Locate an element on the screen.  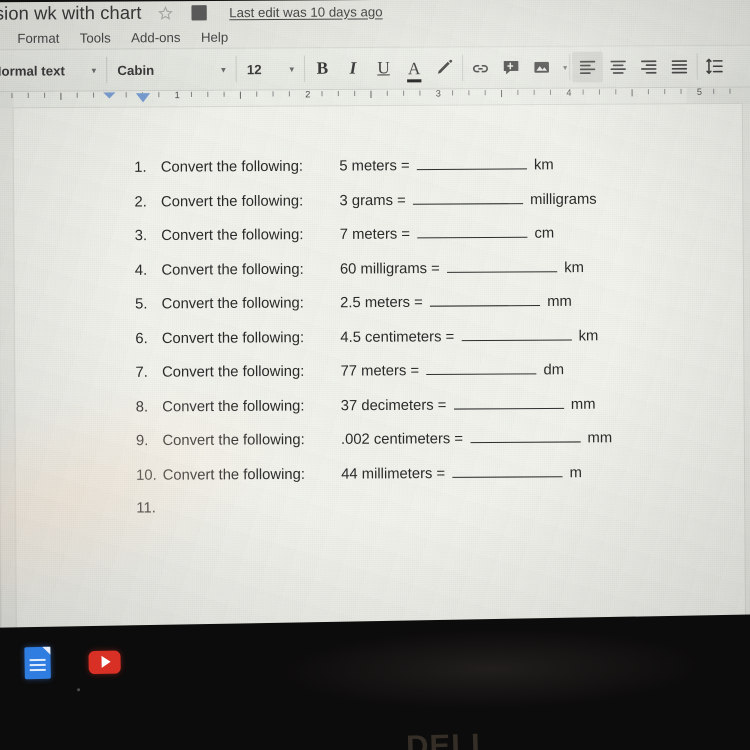
question-number: 10. is located at coordinates (146, 475).